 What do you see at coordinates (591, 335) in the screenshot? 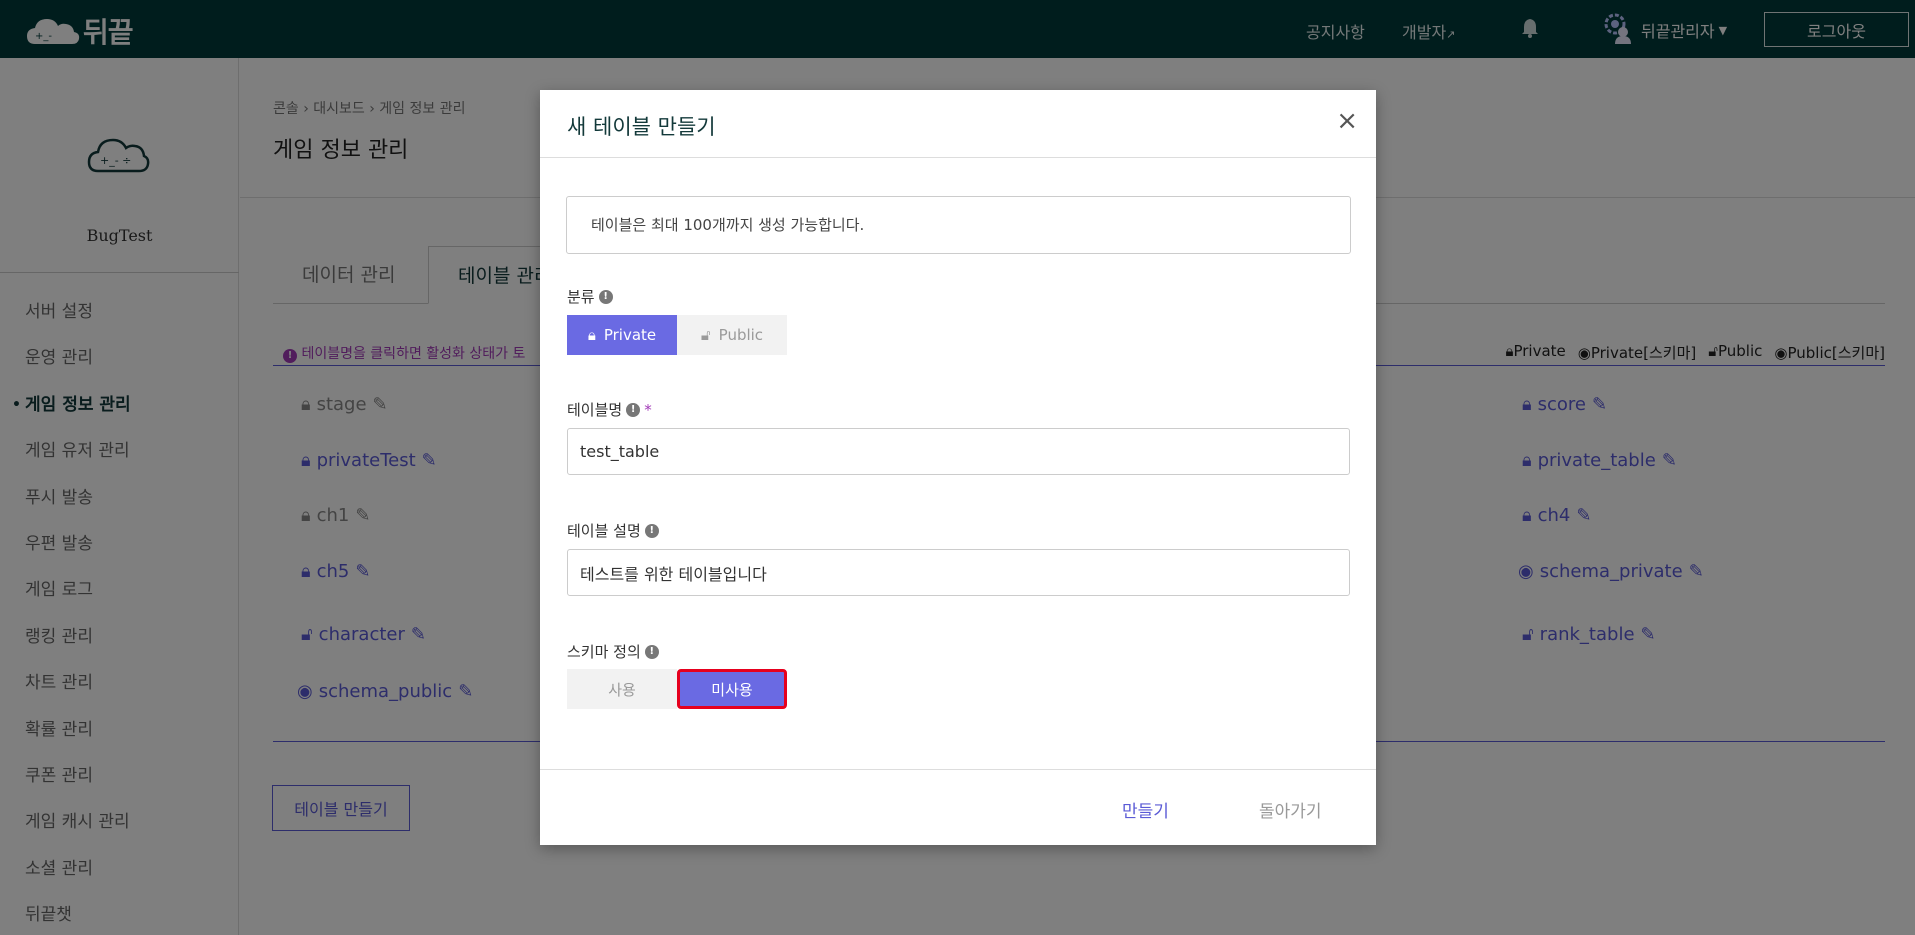
I see `lock-icon: 🔒︎` at bounding box center [591, 335].